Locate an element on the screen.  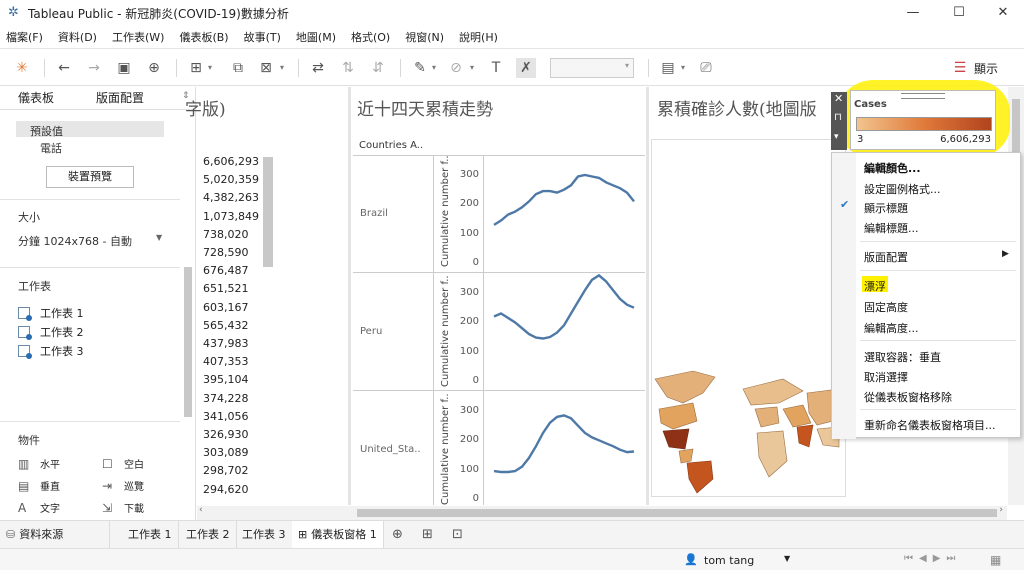
grid-view-icon: ▦ is located at coordinates (995, 560).